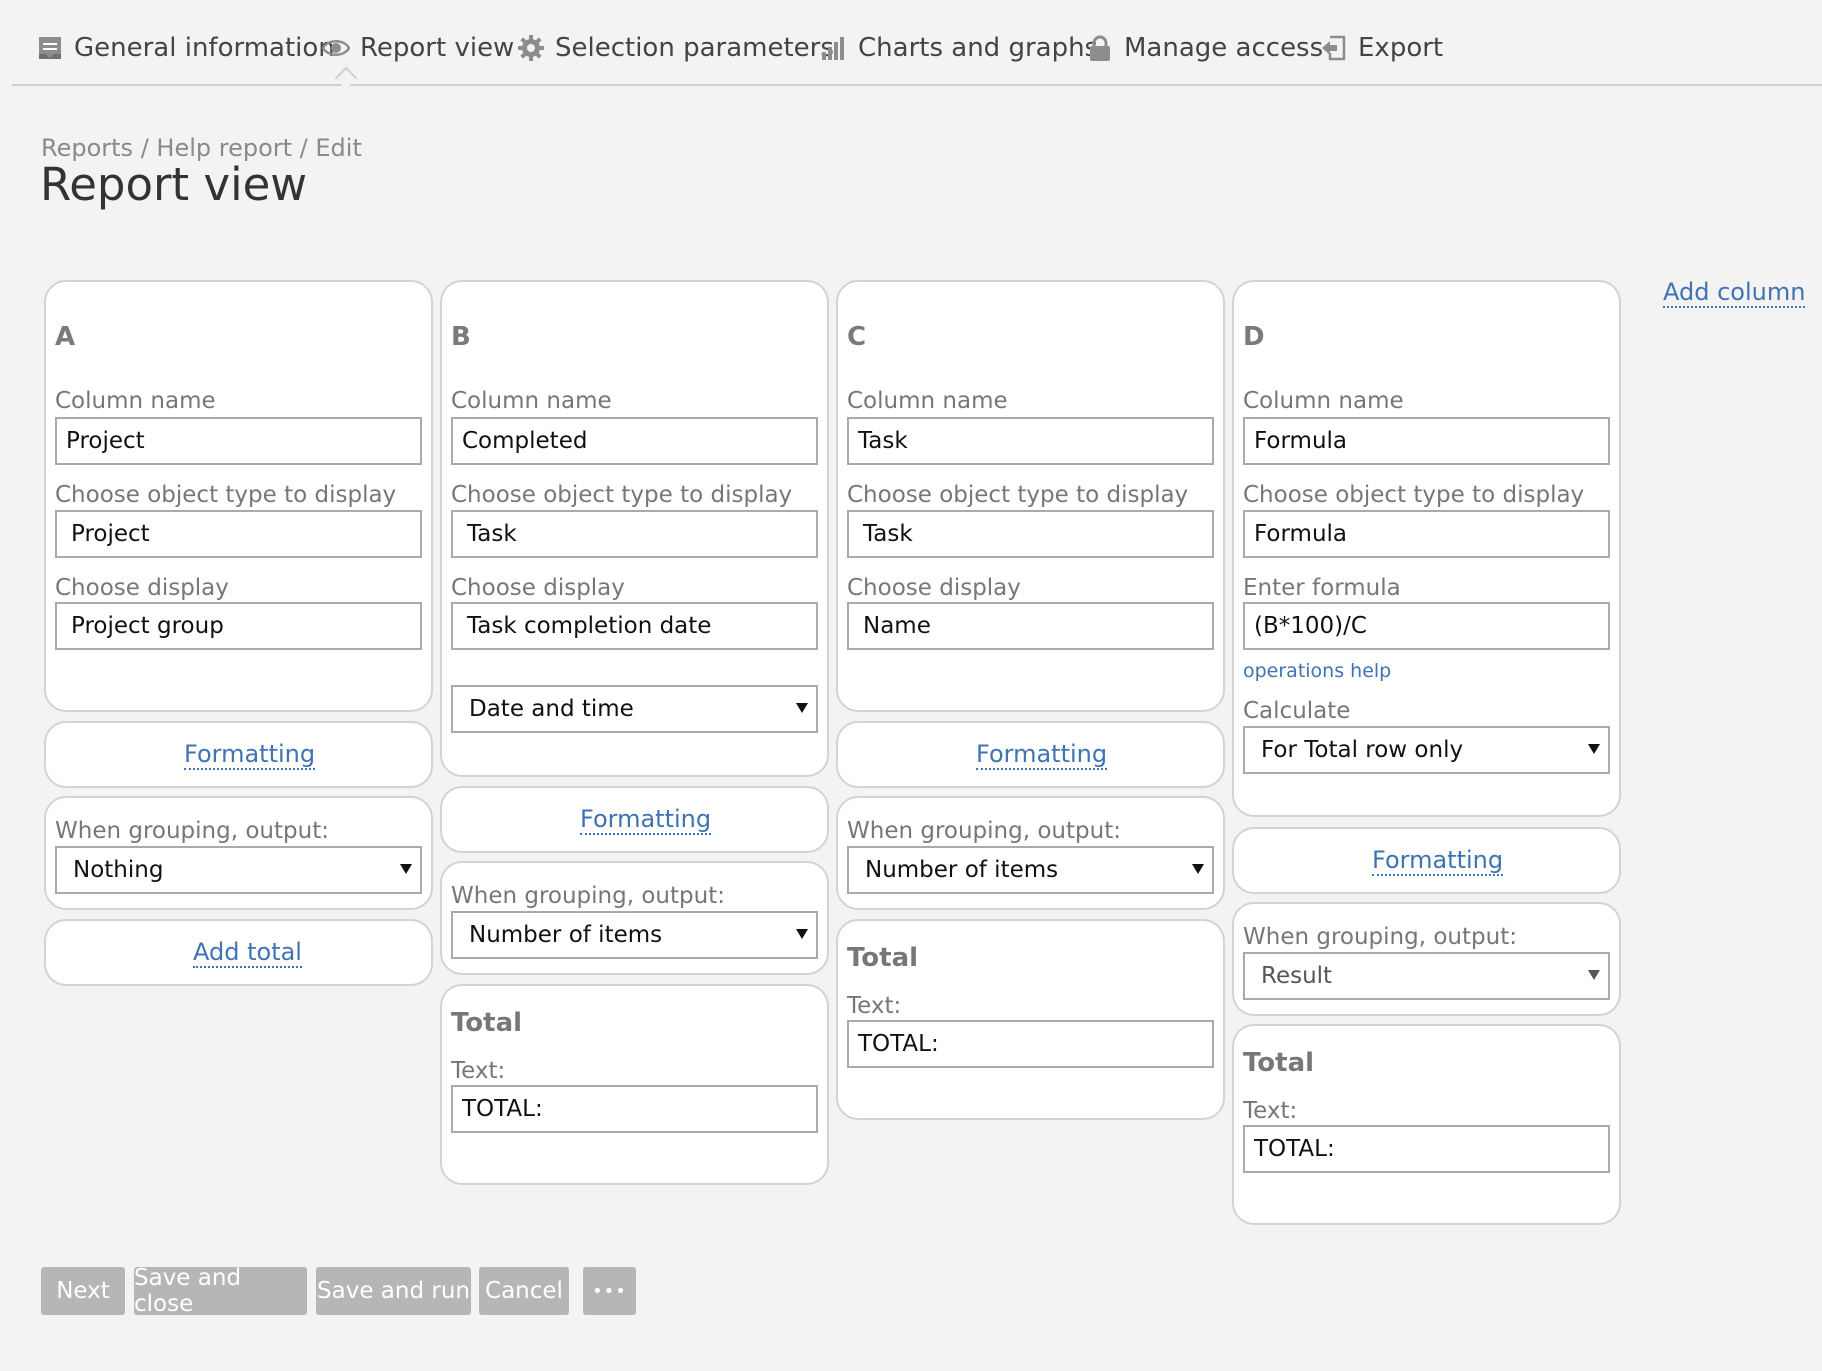 The image size is (1822, 1371). I want to click on nav-manage-access: Manage access, so click(1204, 48).